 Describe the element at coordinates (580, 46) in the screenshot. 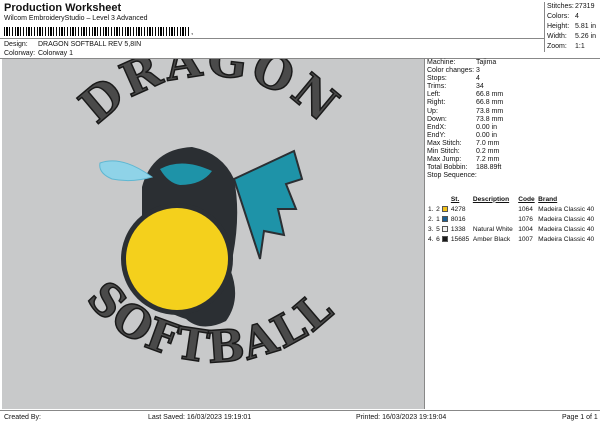

I see `stat-value: 1:1` at that location.